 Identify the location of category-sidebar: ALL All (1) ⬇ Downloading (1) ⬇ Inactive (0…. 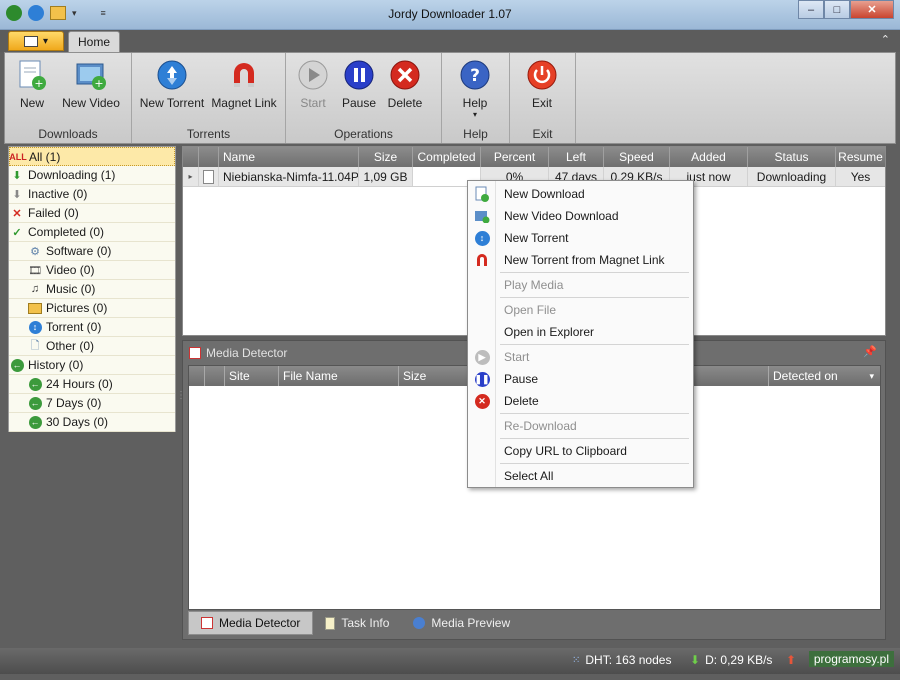
(92, 289).